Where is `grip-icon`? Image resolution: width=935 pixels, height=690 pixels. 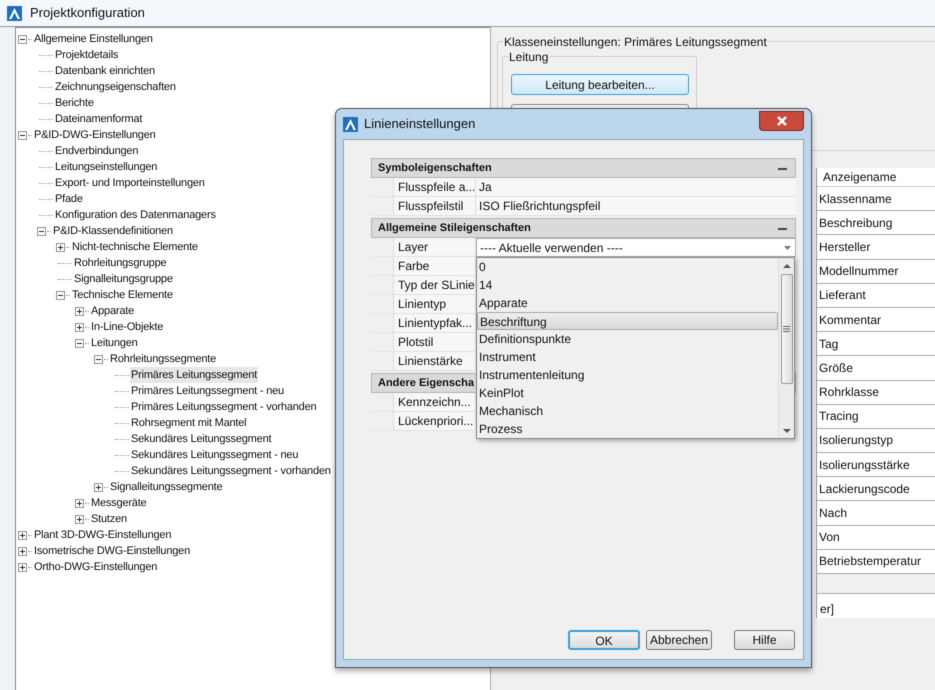
grip-icon is located at coordinates (786, 329).